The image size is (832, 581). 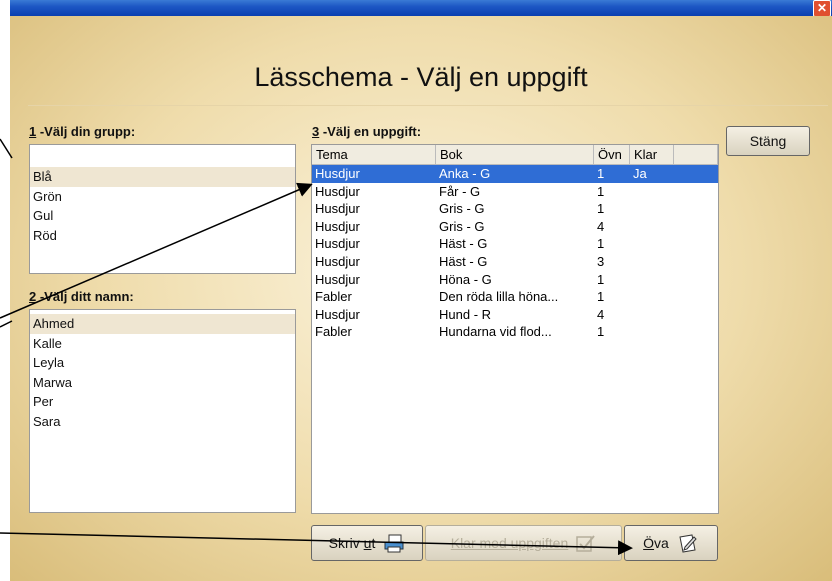 I want to click on arrow-to-name-list, so click(x=6, y=324).